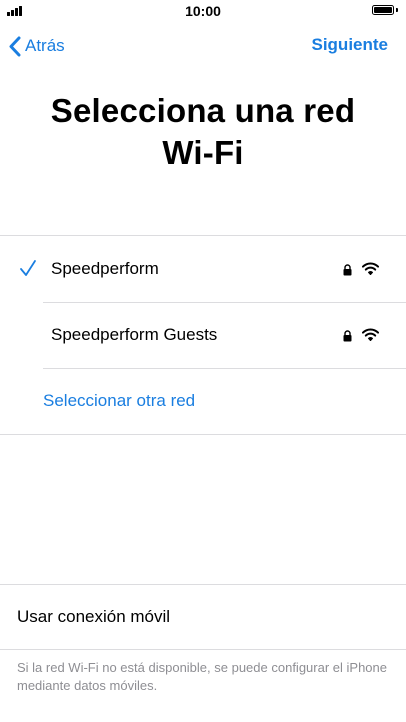 Image resolution: width=406 pixels, height=722 pixels. I want to click on network-row-speedperform-guests: Speedperform Guests, so click(203, 335).